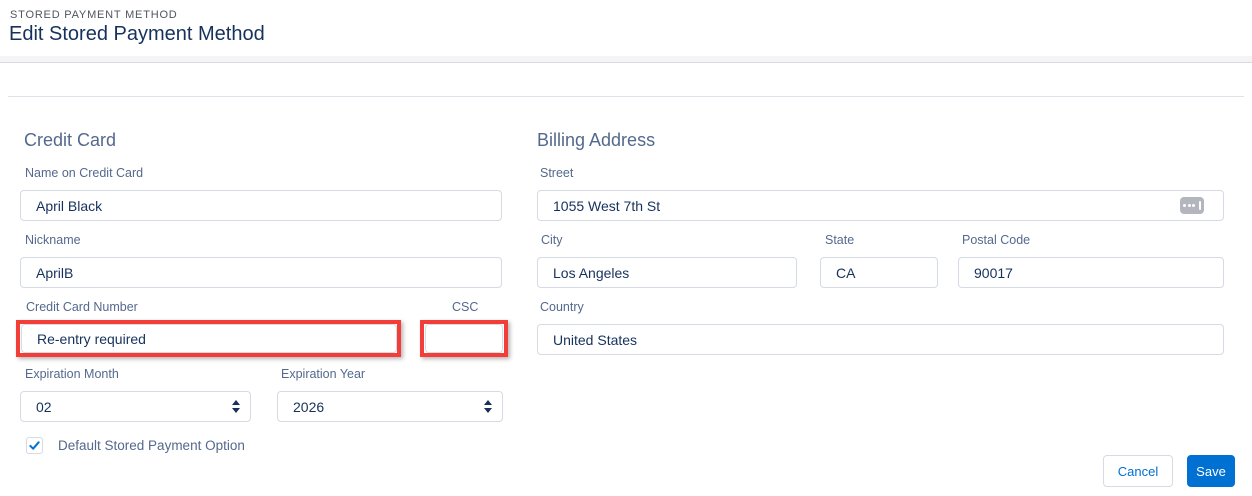 The image size is (1252, 496). I want to click on exp-year-label: Expiration Year, so click(323, 374).